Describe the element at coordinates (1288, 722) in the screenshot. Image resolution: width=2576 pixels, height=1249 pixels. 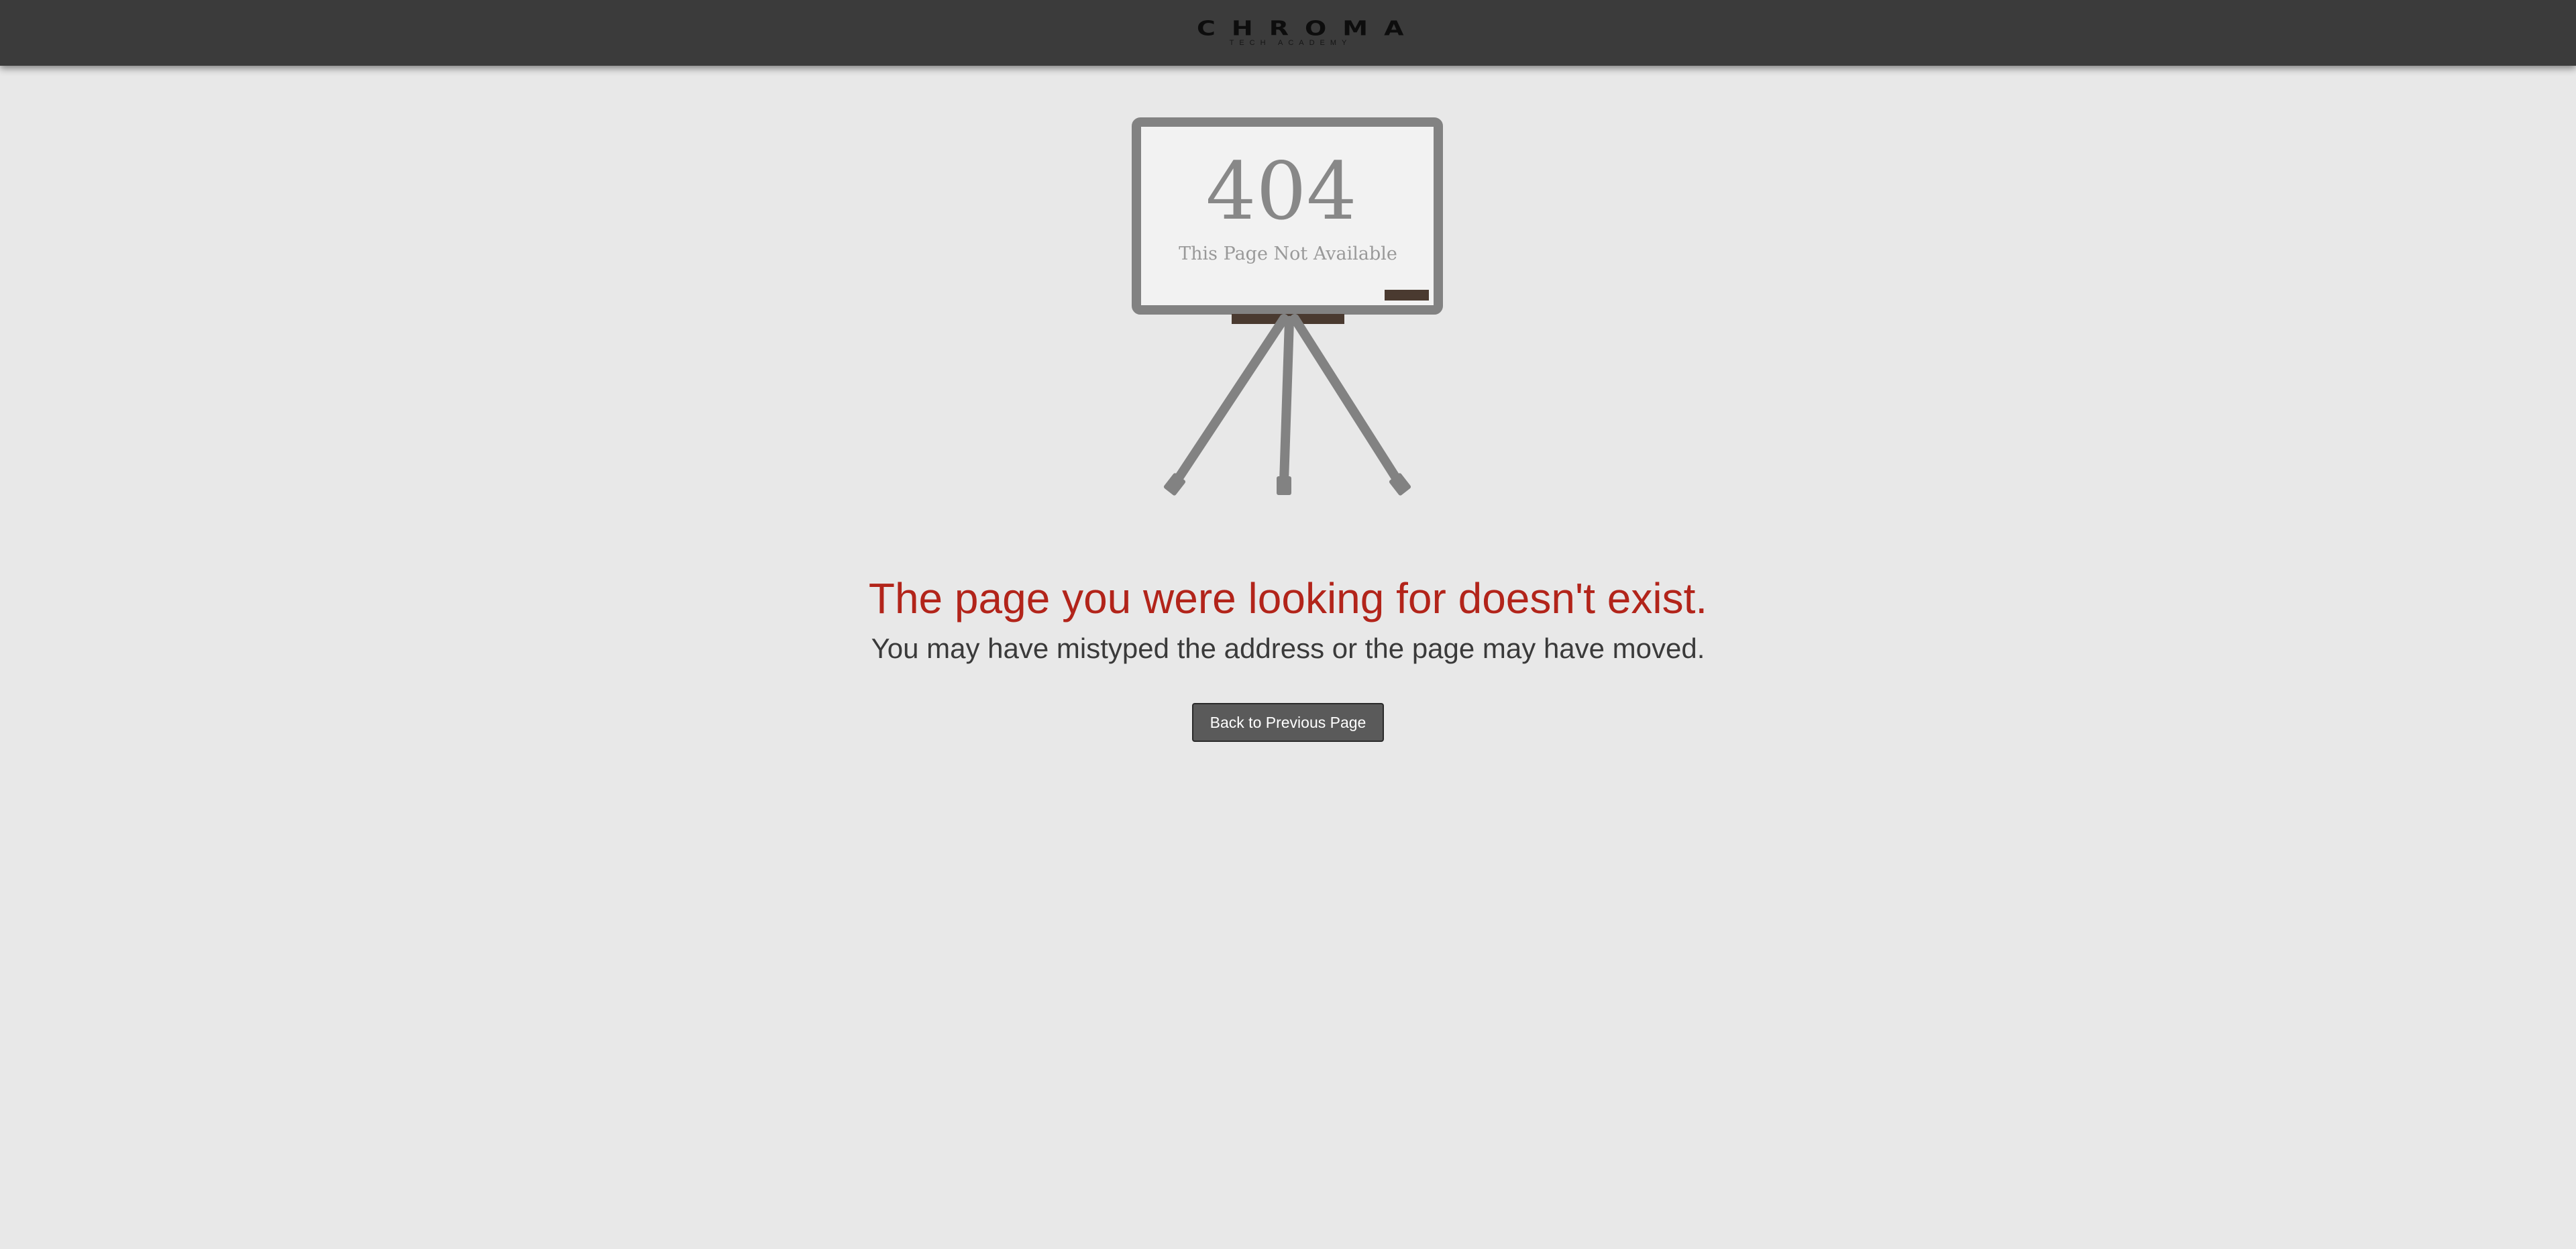
I see `back-to-previous-page-button: Back to Previous Page` at that location.